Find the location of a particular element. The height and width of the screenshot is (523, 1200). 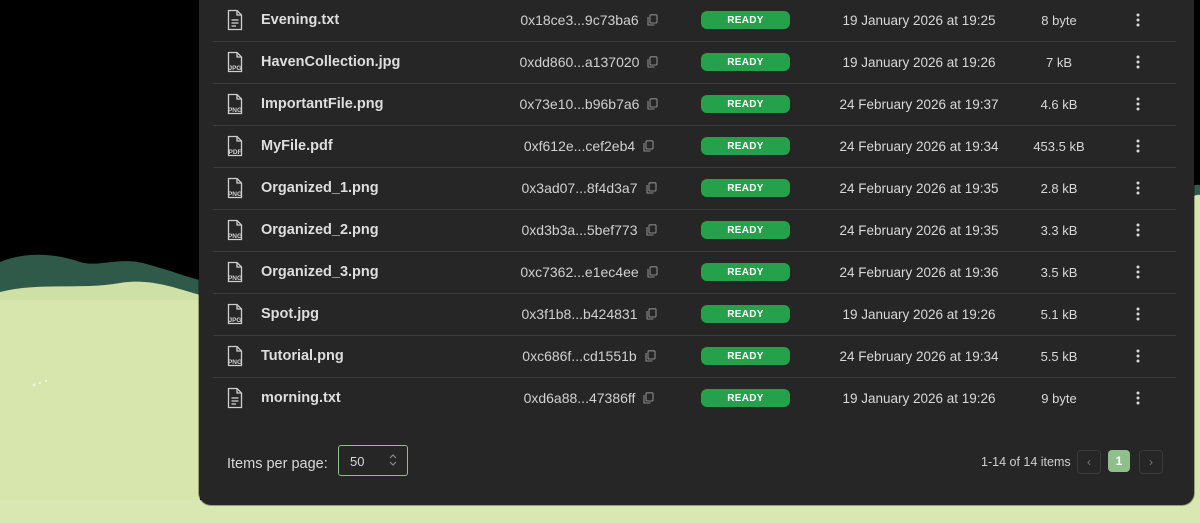

page-button-current: 1 is located at coordinates (1119, 461).